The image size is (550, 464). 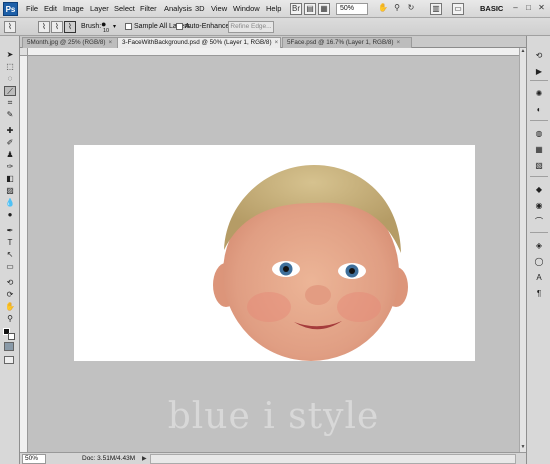 What do you see at coordinates (10, 191) in the screenshot?
I see `gradient-tool-icon: ▨` at bounding box center [10, 191].